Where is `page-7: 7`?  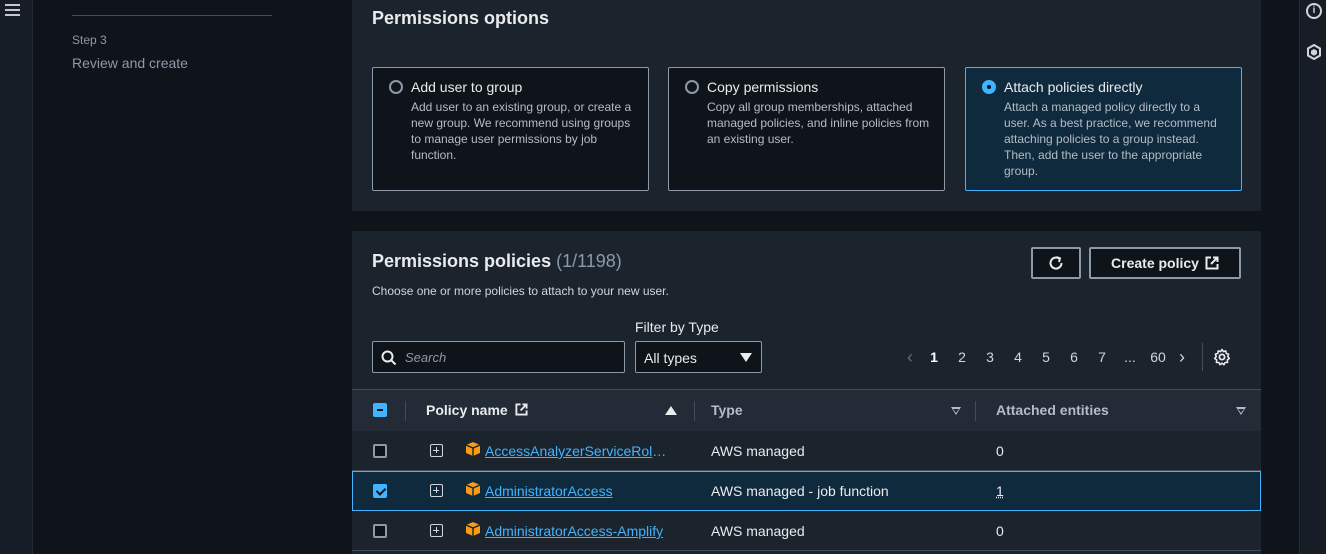
page-7: 7 is located at coordinates (1102, 357).